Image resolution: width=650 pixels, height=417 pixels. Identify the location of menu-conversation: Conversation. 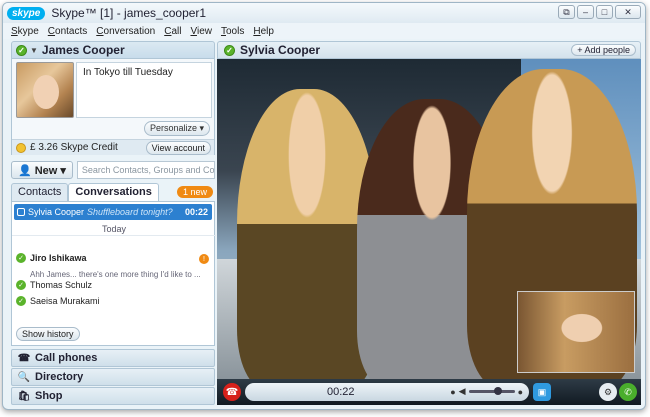
(125, 31).